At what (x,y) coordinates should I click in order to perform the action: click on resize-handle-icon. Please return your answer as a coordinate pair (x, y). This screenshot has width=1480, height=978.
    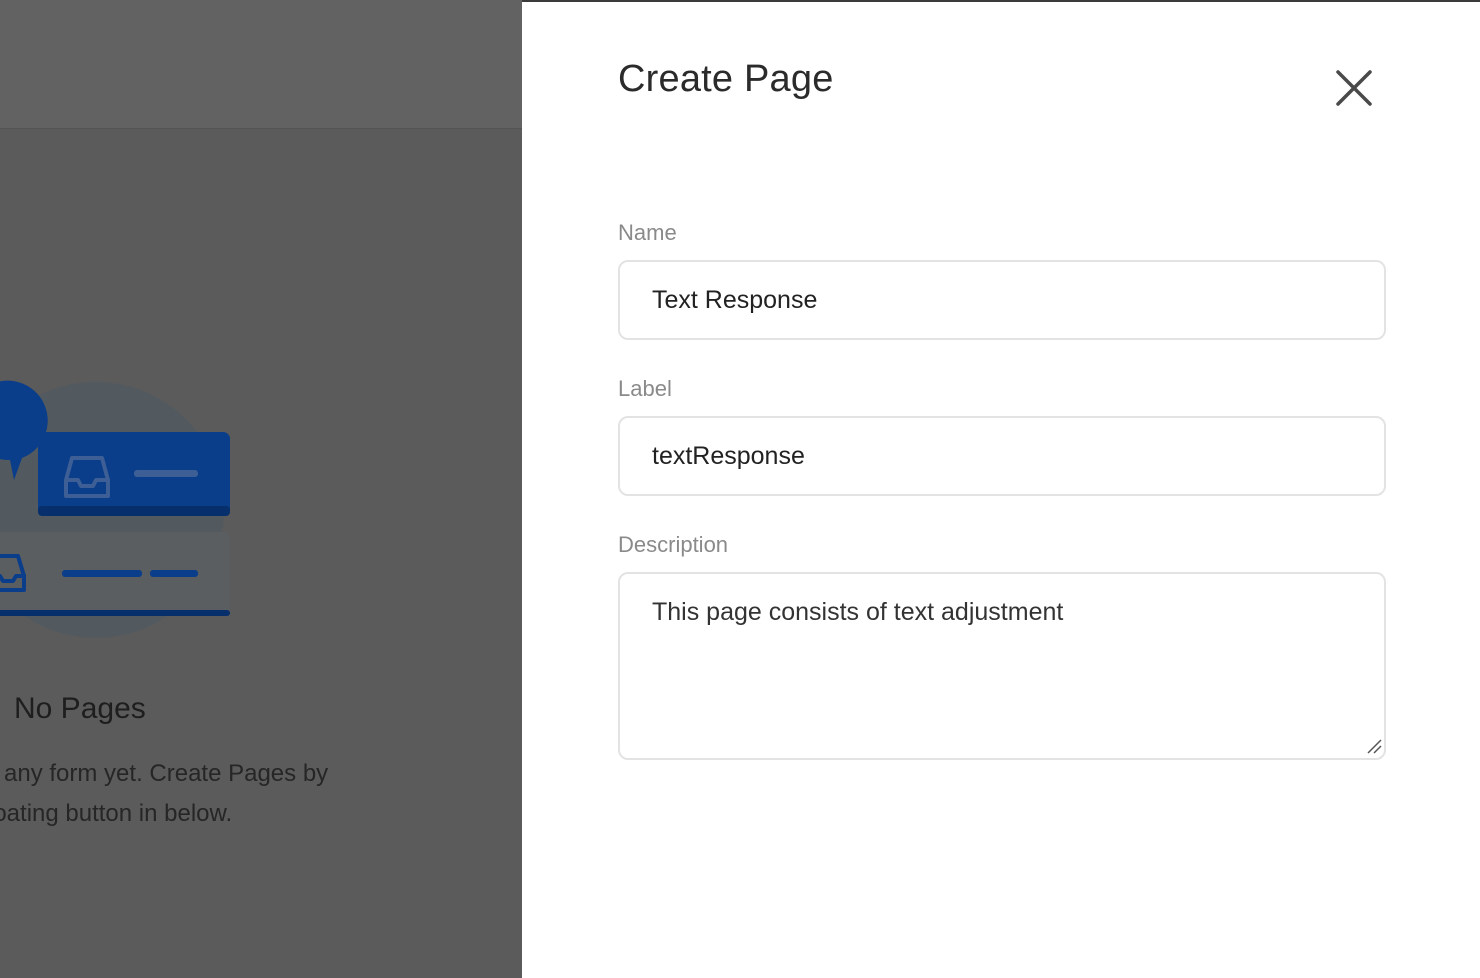
    Looking at the image, I should click on (1374, 746).